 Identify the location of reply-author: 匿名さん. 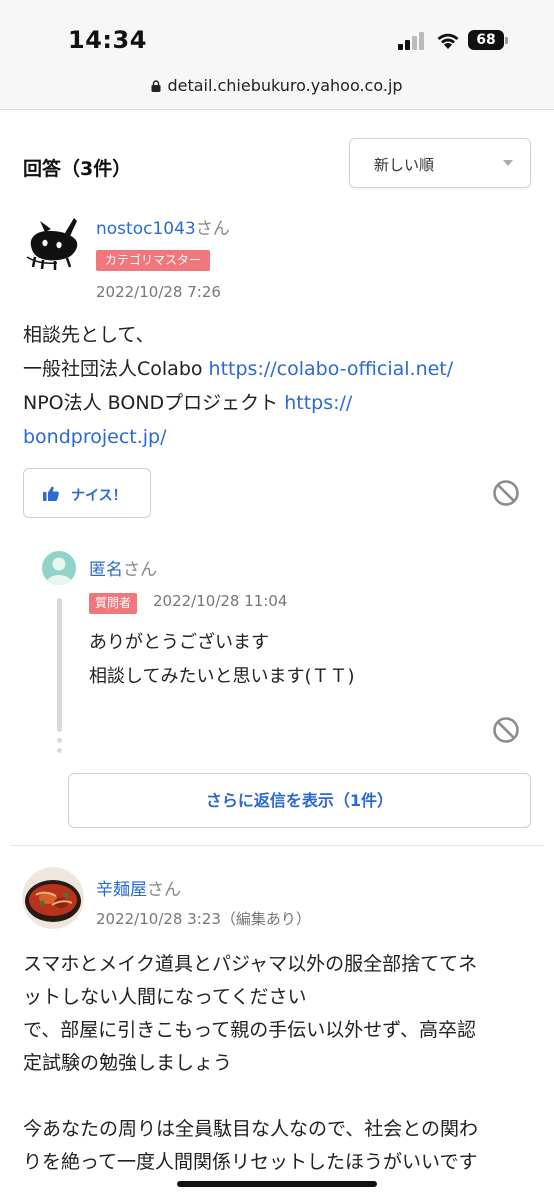
(123, 567).